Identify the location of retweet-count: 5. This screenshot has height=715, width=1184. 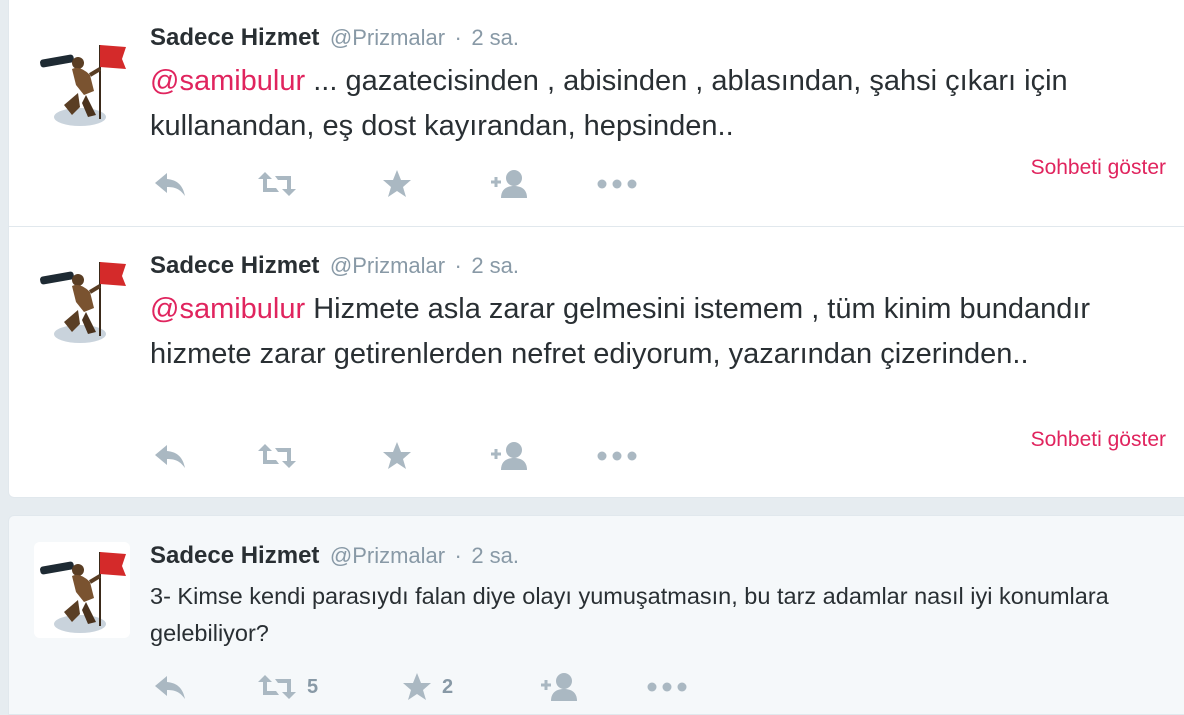
(313, 686).